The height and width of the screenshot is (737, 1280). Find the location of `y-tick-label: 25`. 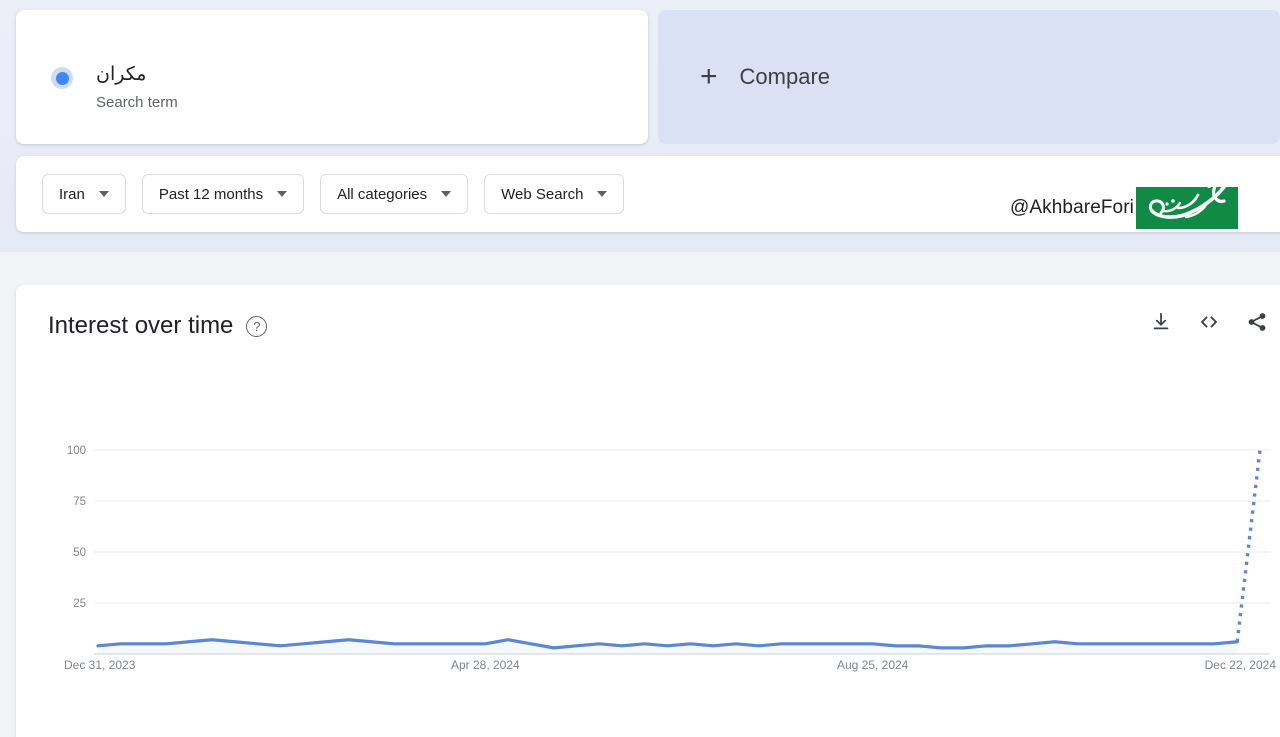

y-tick-label: 25 is located at coordinates (79, 604).